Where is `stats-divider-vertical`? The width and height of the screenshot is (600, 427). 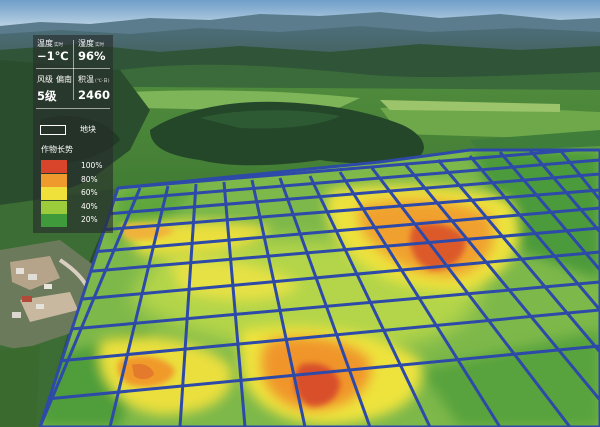
stats-divider-vertical is located at coordinates (73, 70).